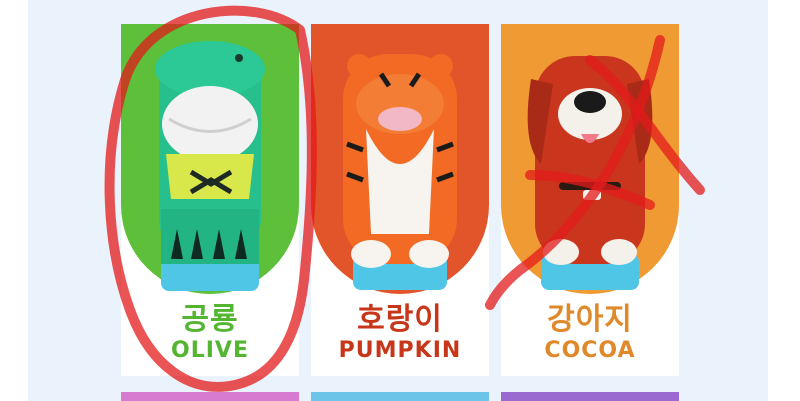 The image size is (800, 401). Describe the element at coordinates (590, 319) in the screenshot. I see `product-name-korean: 강아지` at that location.